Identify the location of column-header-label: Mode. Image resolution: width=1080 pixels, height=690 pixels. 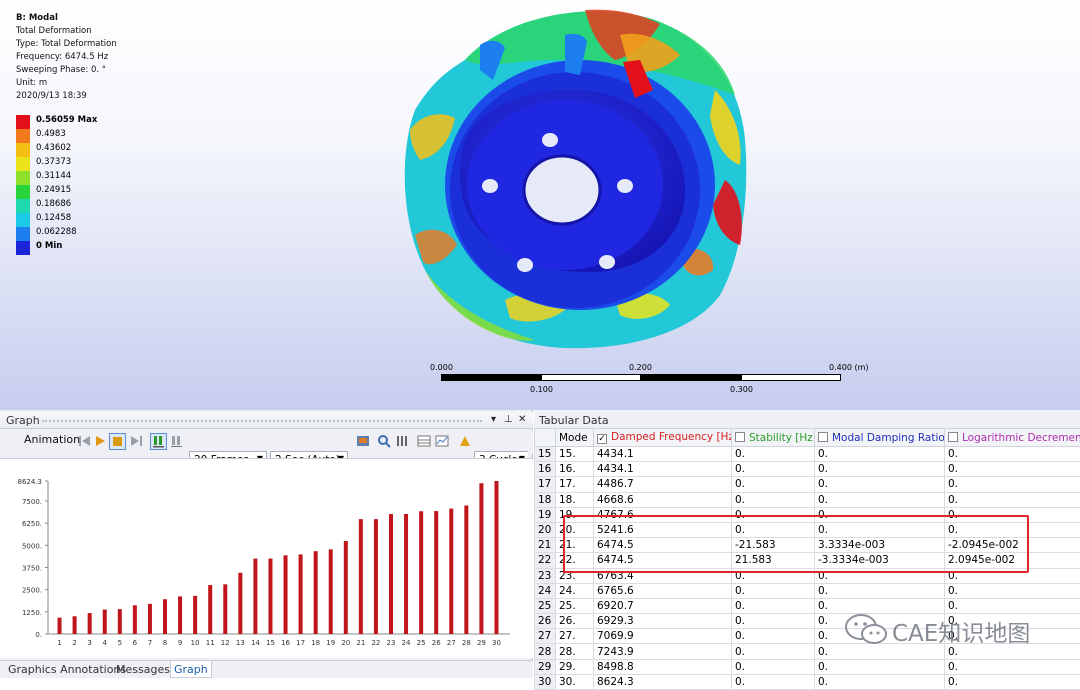
(573, 438).